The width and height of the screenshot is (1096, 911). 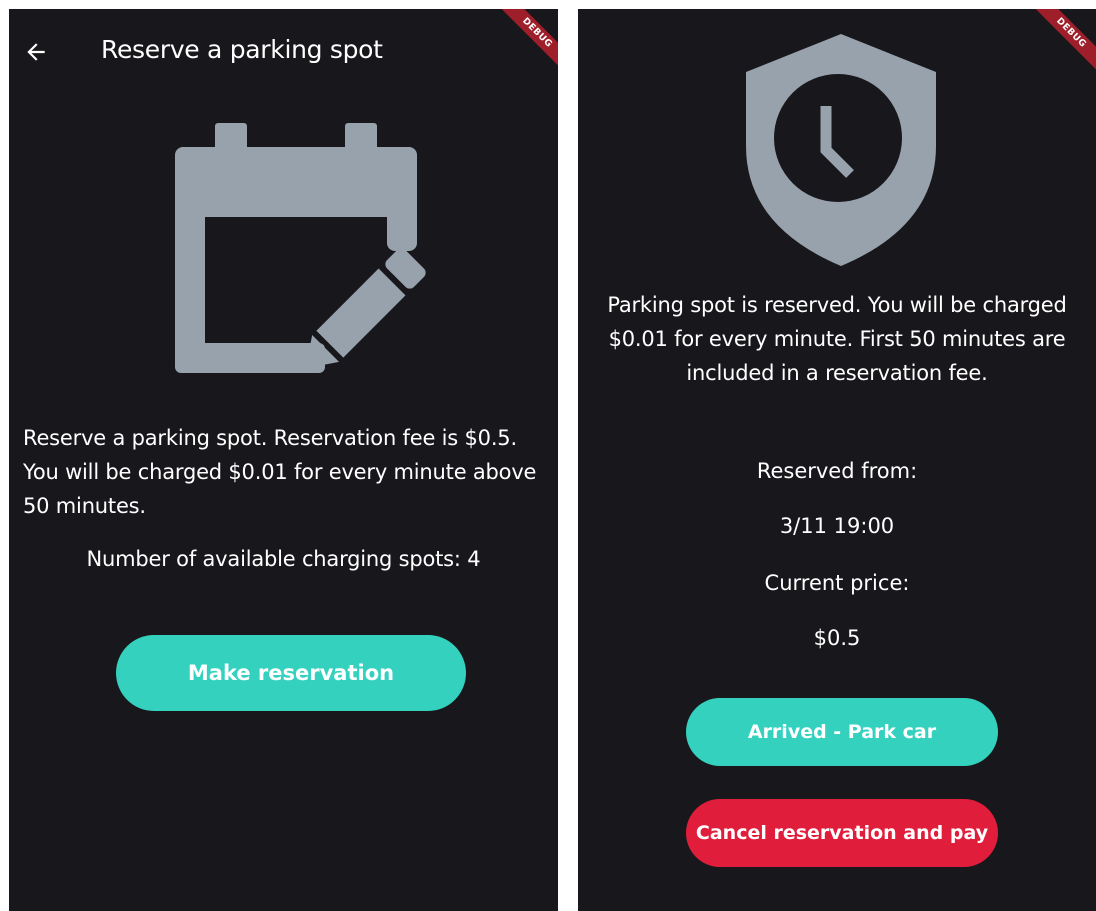 I want to click on app-bar: Reserve a parking spot, so click(x=283, y=53).